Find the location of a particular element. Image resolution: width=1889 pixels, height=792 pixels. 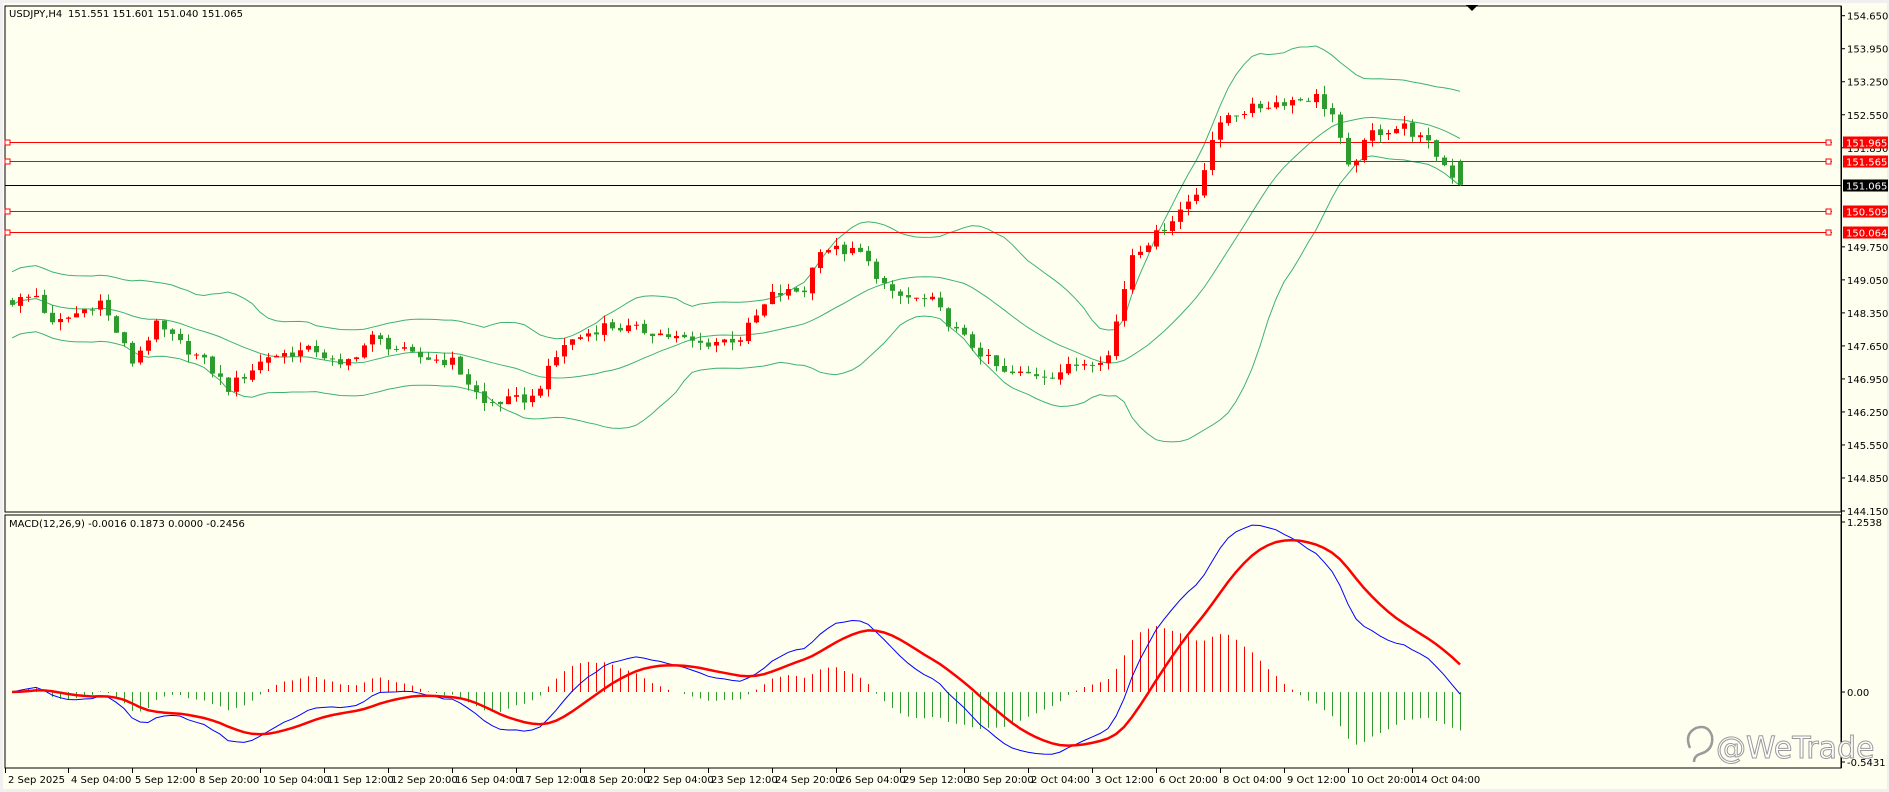

watermark-logo: @WeTrade is located at coordinates (1780, 746).